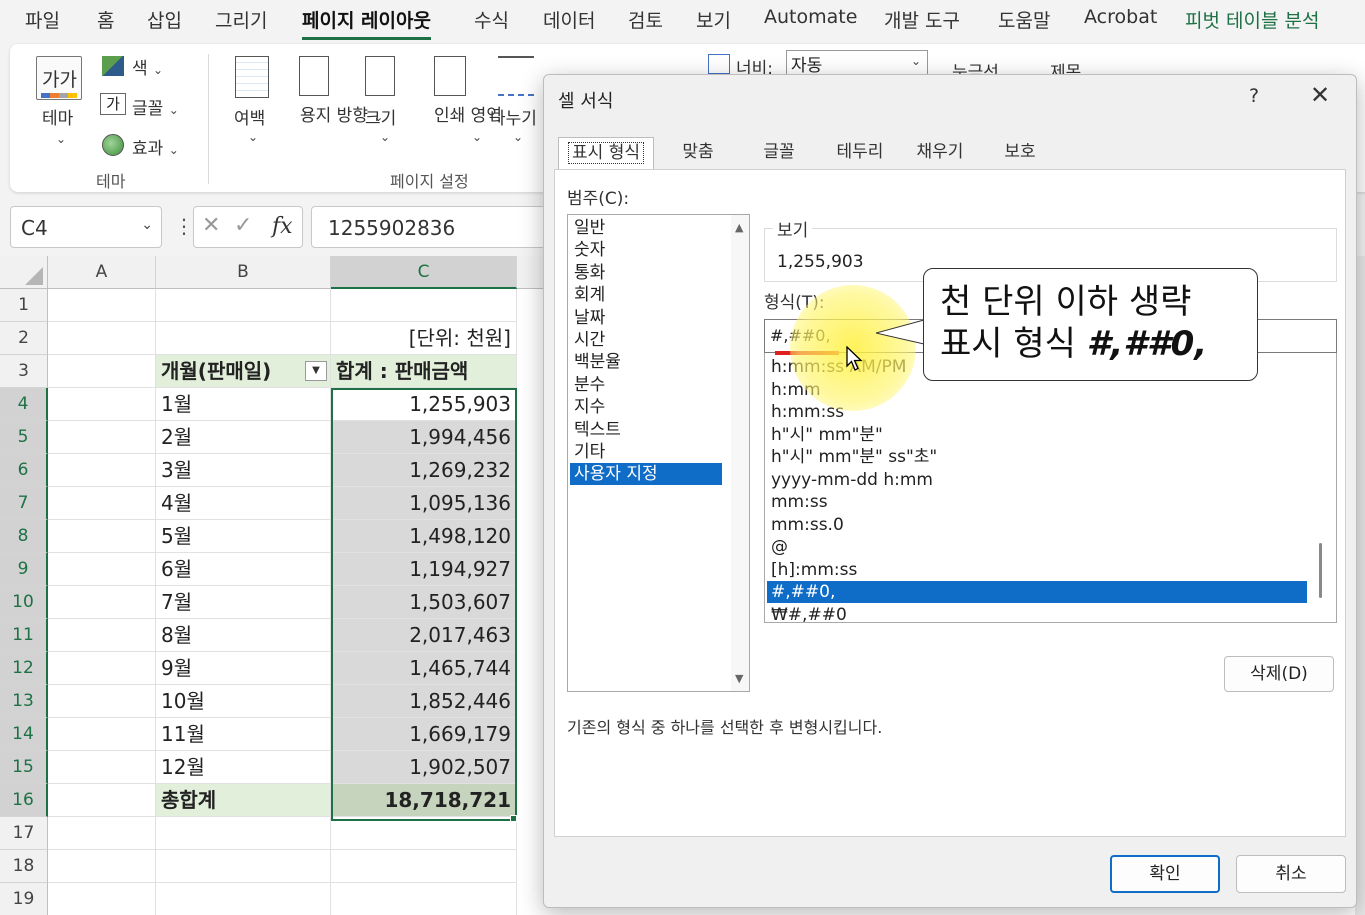 This screenshot has height=915, width=1365. Describe the element at coordinates (24, 734) in the screenshot. I see `row-header-14: 14` at that location.